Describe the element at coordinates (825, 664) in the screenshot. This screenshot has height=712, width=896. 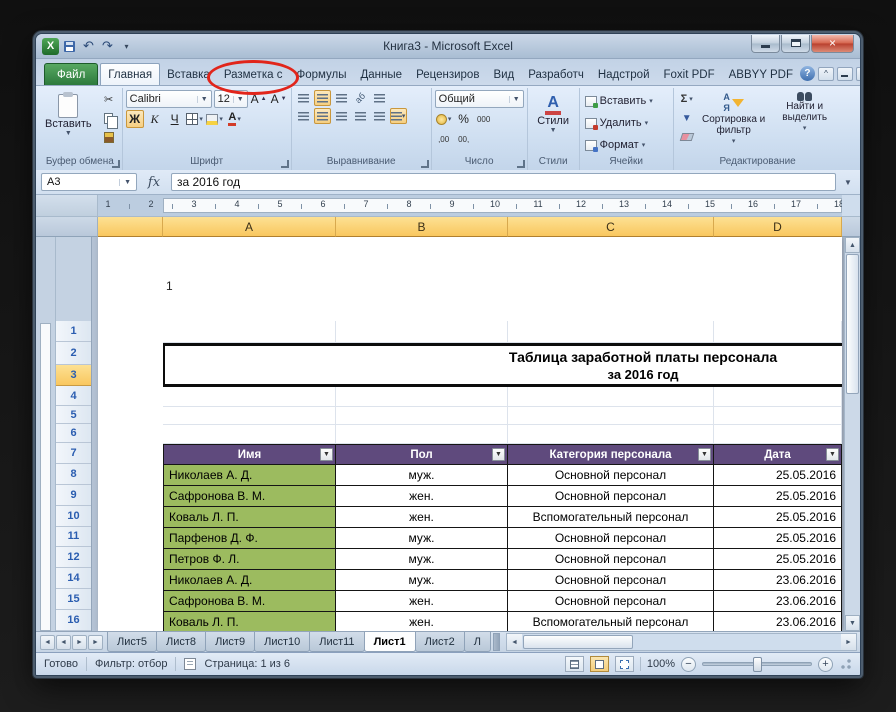
I see `zoom-in-button: +` at that location.